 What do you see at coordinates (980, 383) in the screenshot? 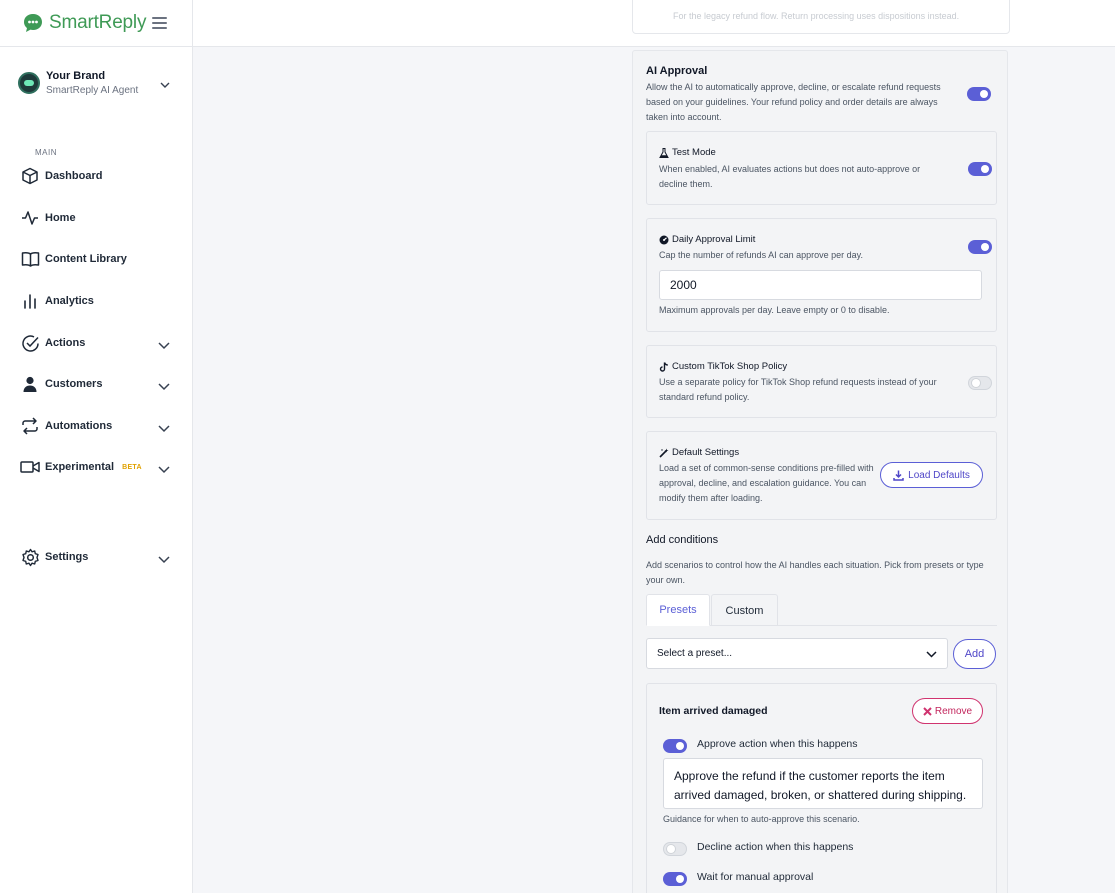
I see `tiktok-policy-toggle` at bounding box center [980, 383].